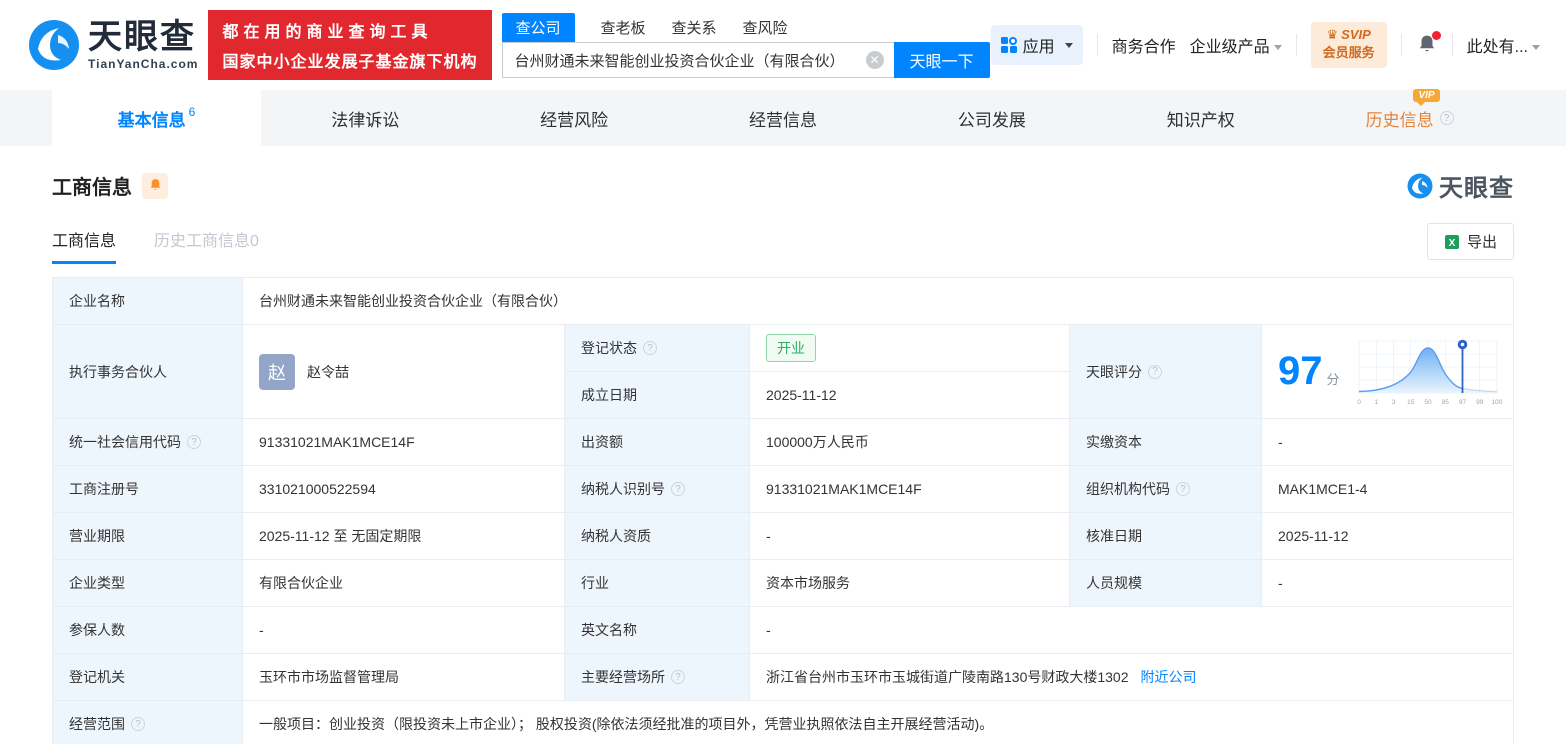  What do you see at coordinates (1388, 489) in the screenshot?
I see `field-value: MAK1MCE1-4` at bounding box center [1388, 489].